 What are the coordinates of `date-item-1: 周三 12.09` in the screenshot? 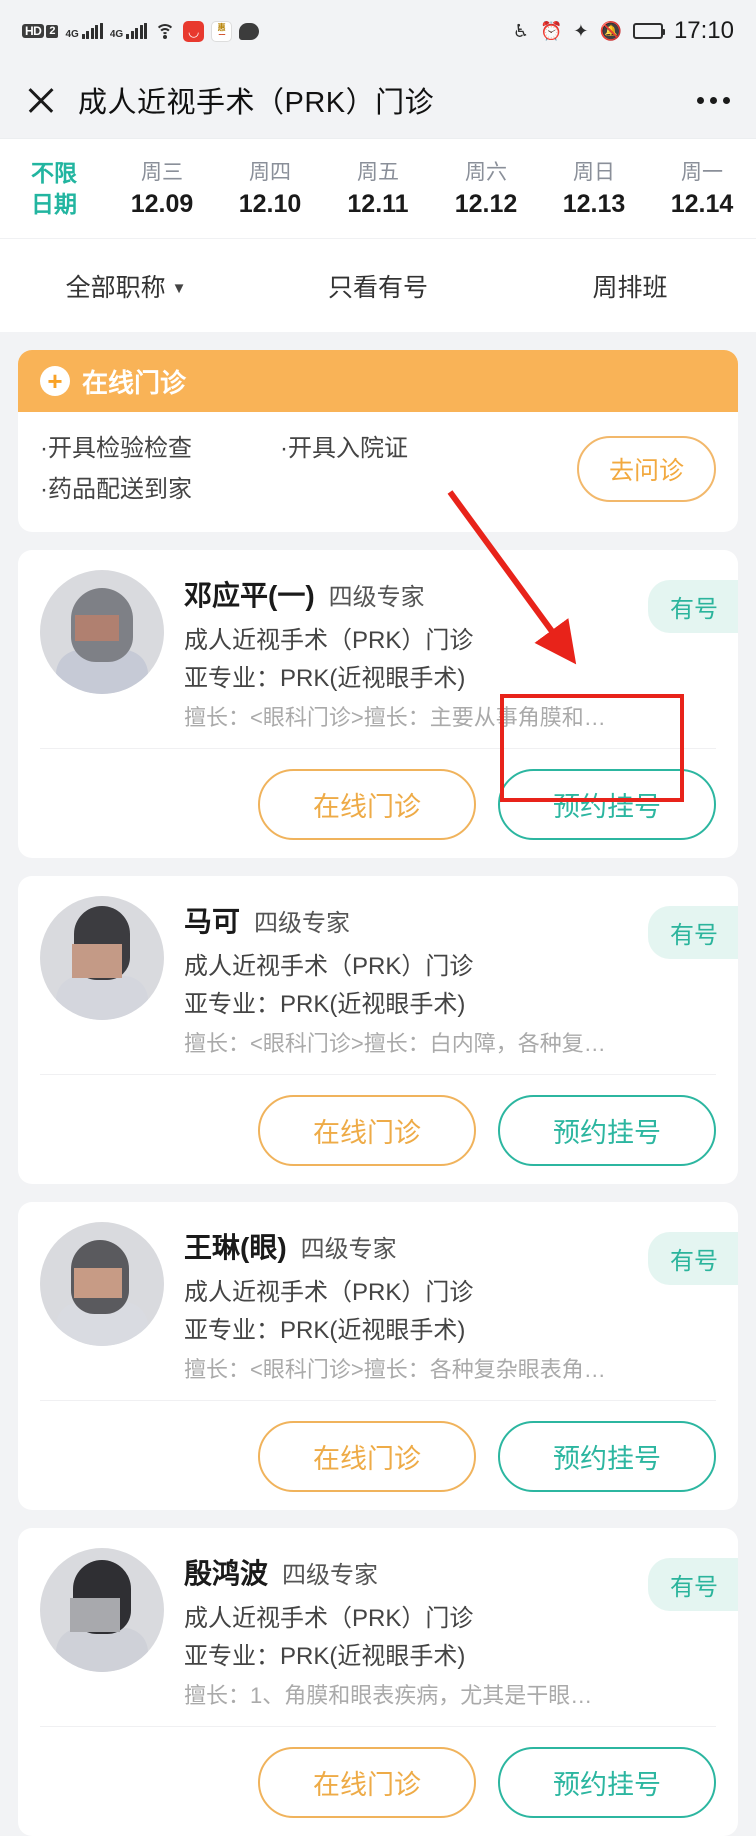 It's located at (162, 189).